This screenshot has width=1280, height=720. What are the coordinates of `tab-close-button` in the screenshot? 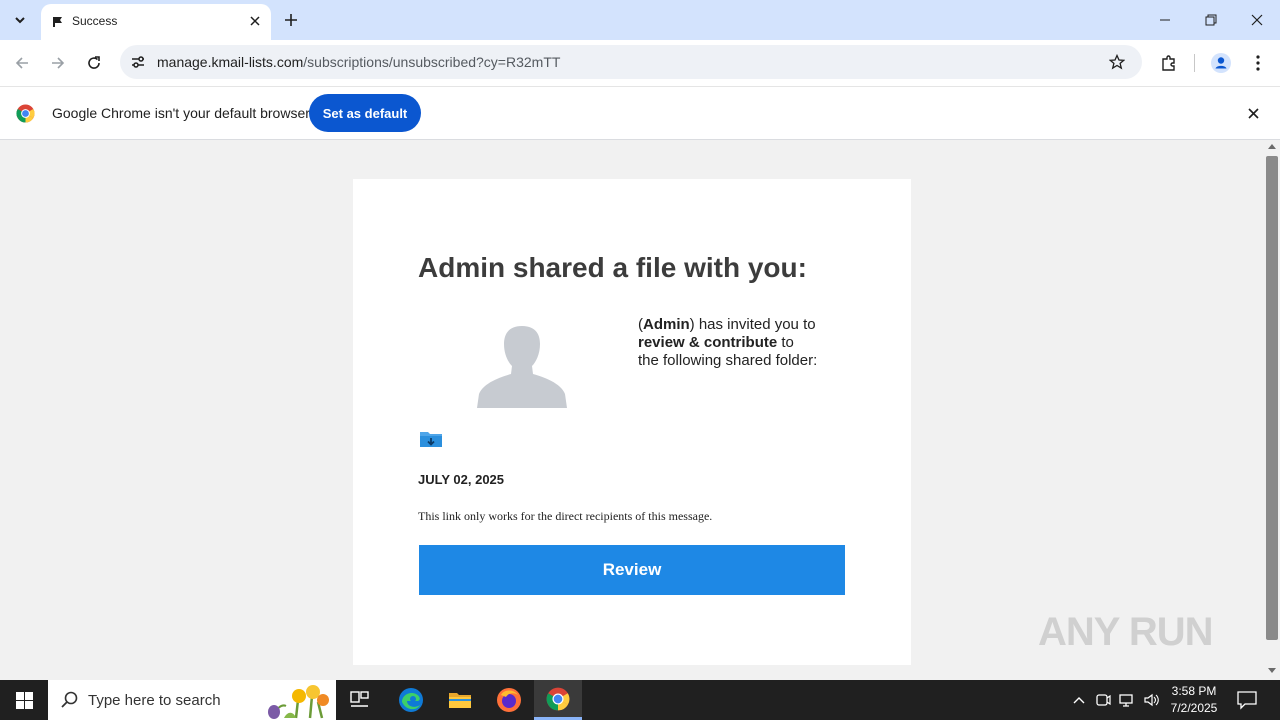 It's located at (255, 21).